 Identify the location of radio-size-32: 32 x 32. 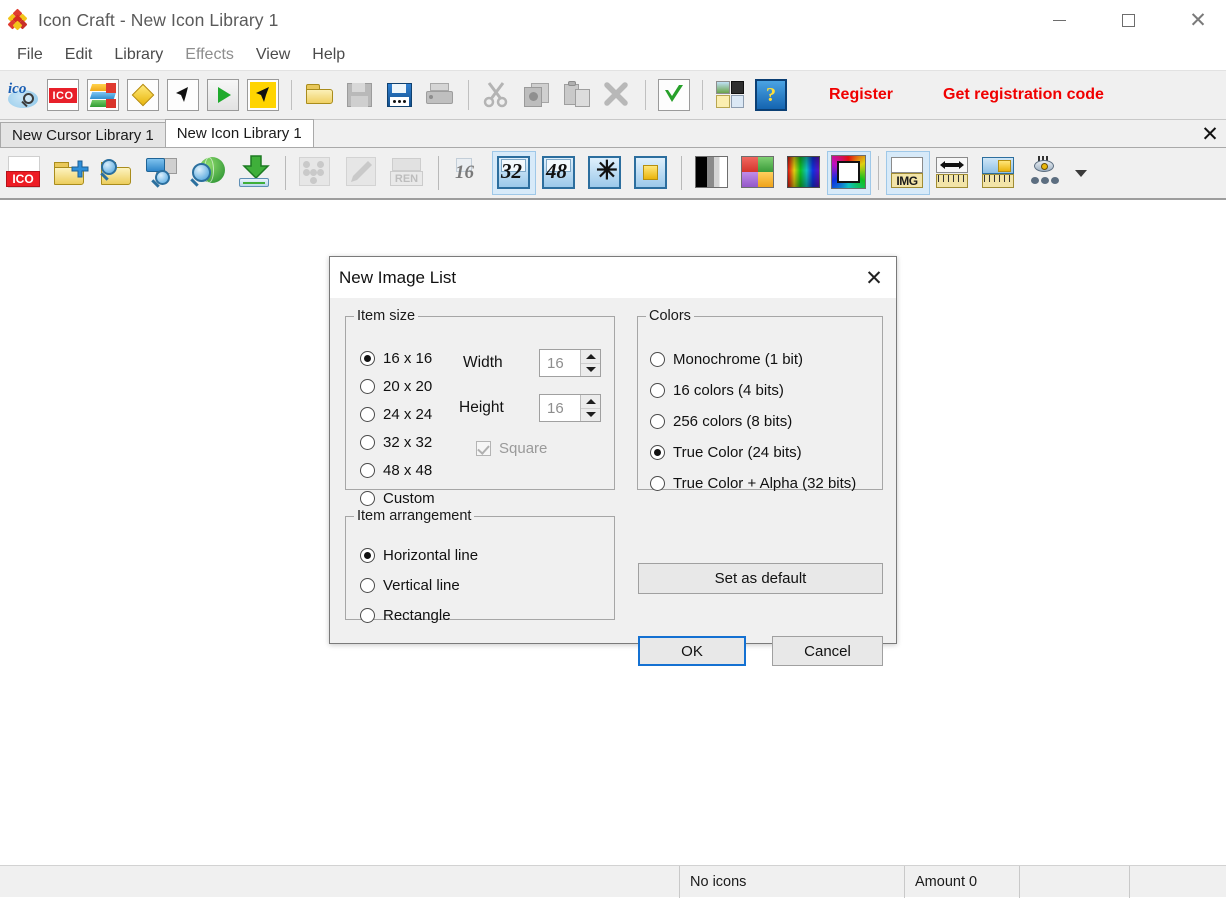
(397, 442).